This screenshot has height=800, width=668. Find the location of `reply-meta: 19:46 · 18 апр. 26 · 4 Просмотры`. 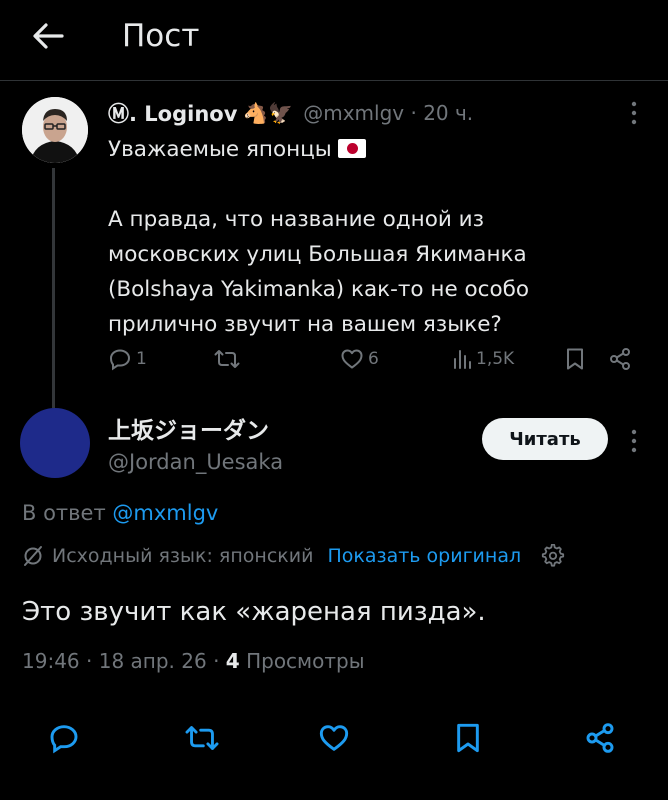

reply-meta: 19:46 · 18 апр. 26 · 4 Просмотры is located at coordinates (193, 661).